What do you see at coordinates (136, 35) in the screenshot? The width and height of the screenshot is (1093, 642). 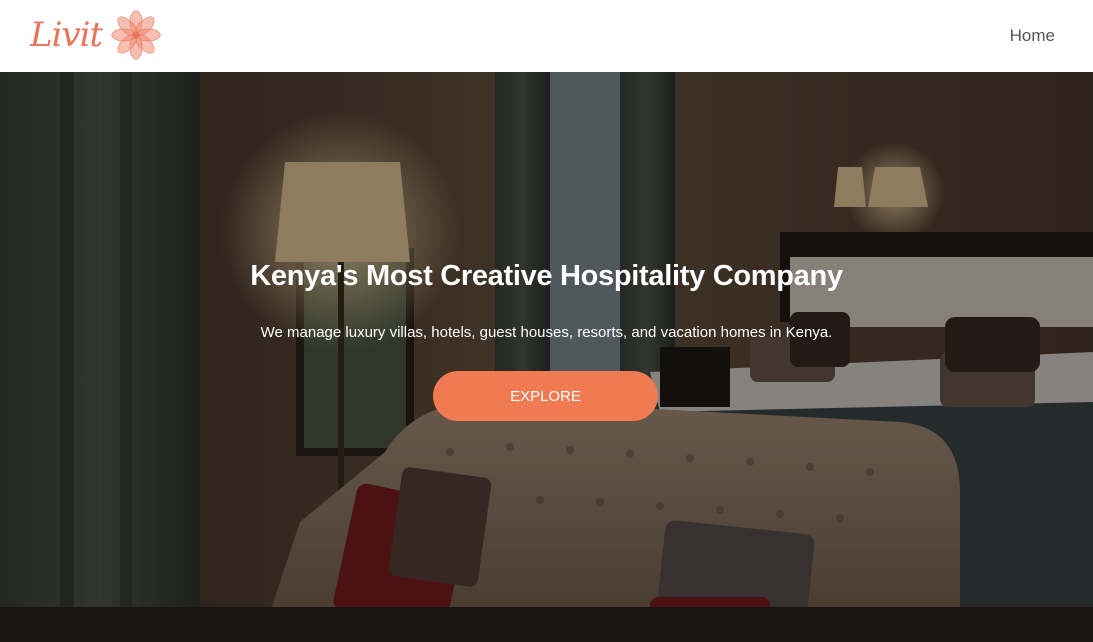 I see `lotus-flower-icon` at bounding box center [136, 35].